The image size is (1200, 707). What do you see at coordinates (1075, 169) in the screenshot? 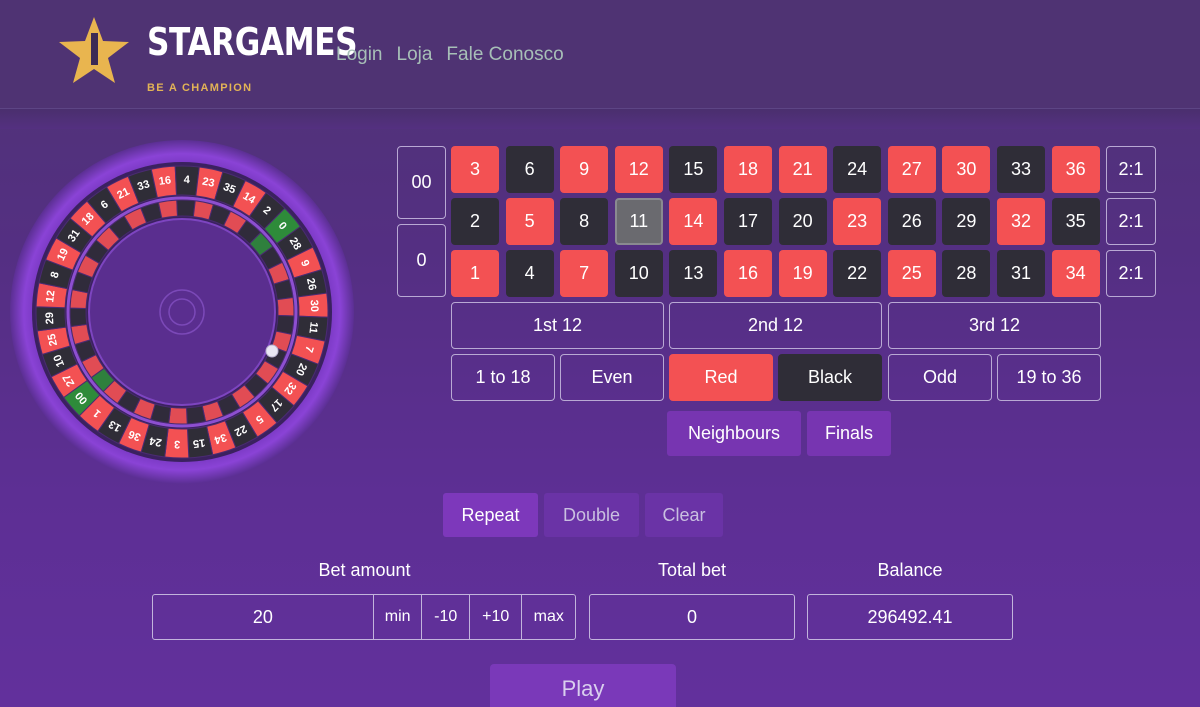
I see `number-cell-36: 36` at bounding box center [1075, 169].